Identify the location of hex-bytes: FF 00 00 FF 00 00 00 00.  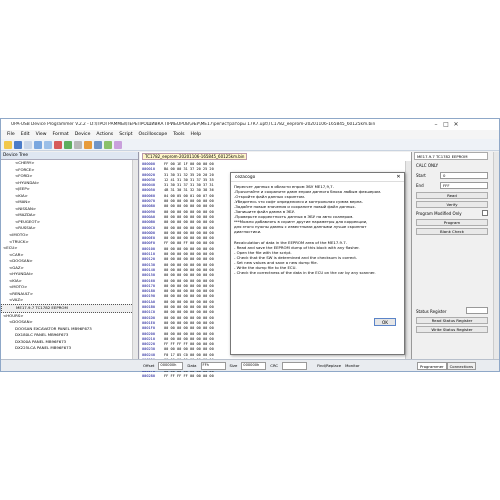
(189, 243).